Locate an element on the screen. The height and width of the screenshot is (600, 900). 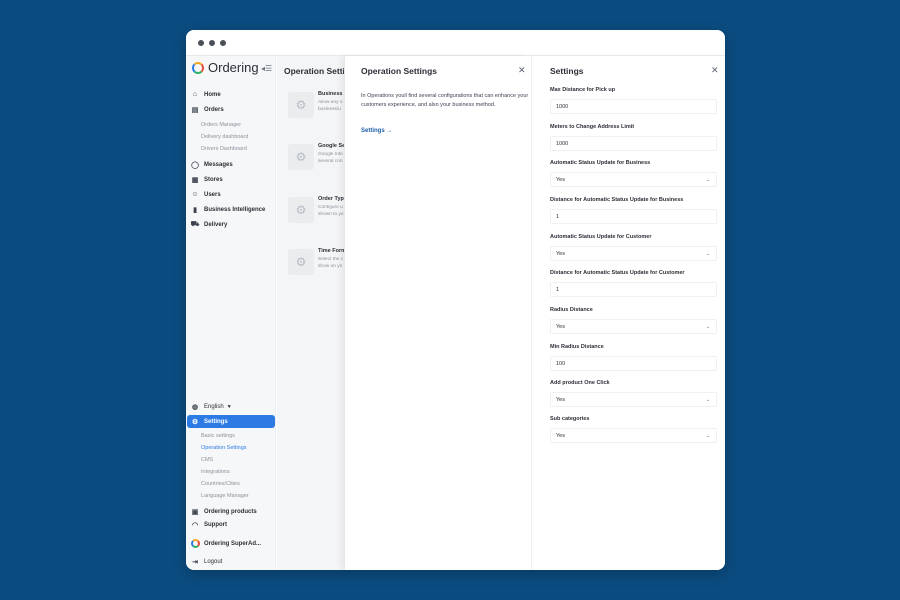
truck-icon: ⛟ is located at coordinates (195, 224).